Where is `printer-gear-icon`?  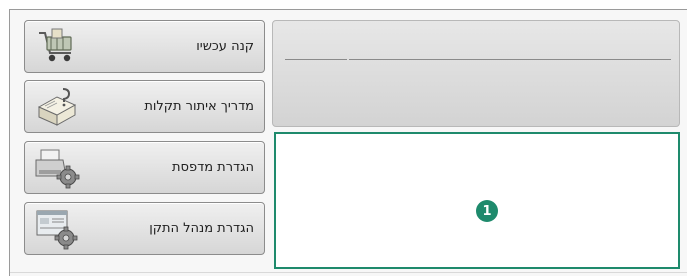 printer-gear-icon is located at coordinates (57, 168).